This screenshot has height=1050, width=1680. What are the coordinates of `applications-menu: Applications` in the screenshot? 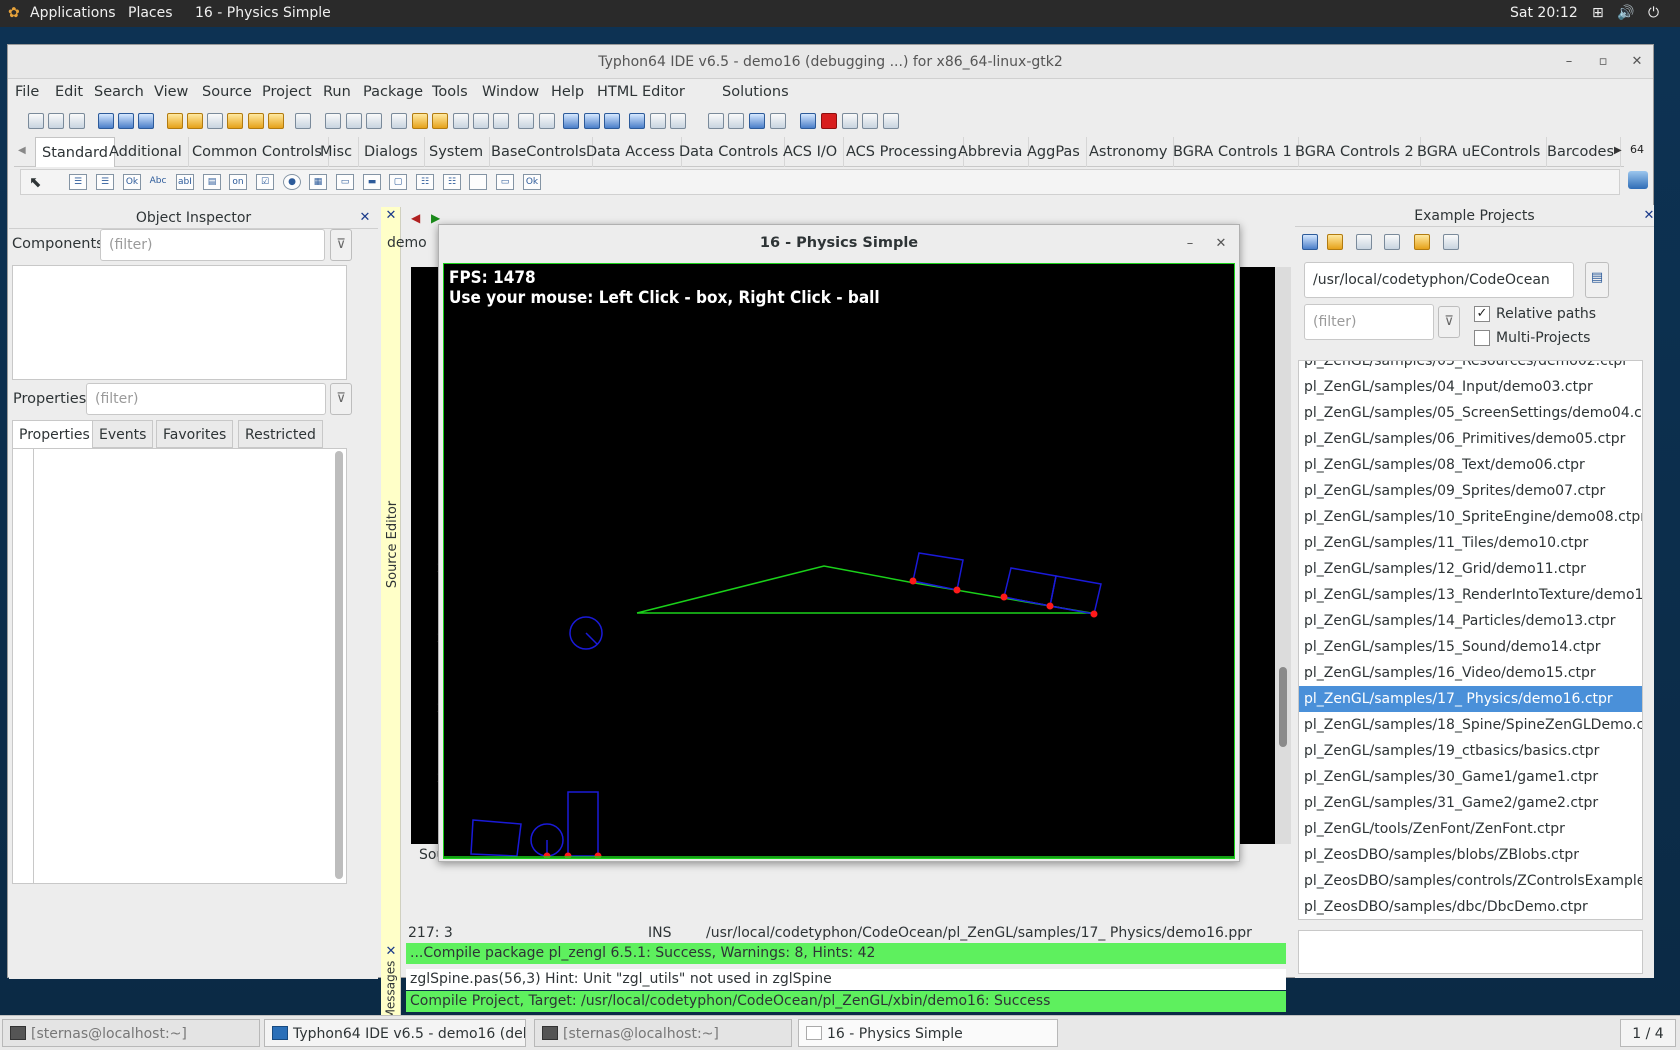 It's located at (73, 13).